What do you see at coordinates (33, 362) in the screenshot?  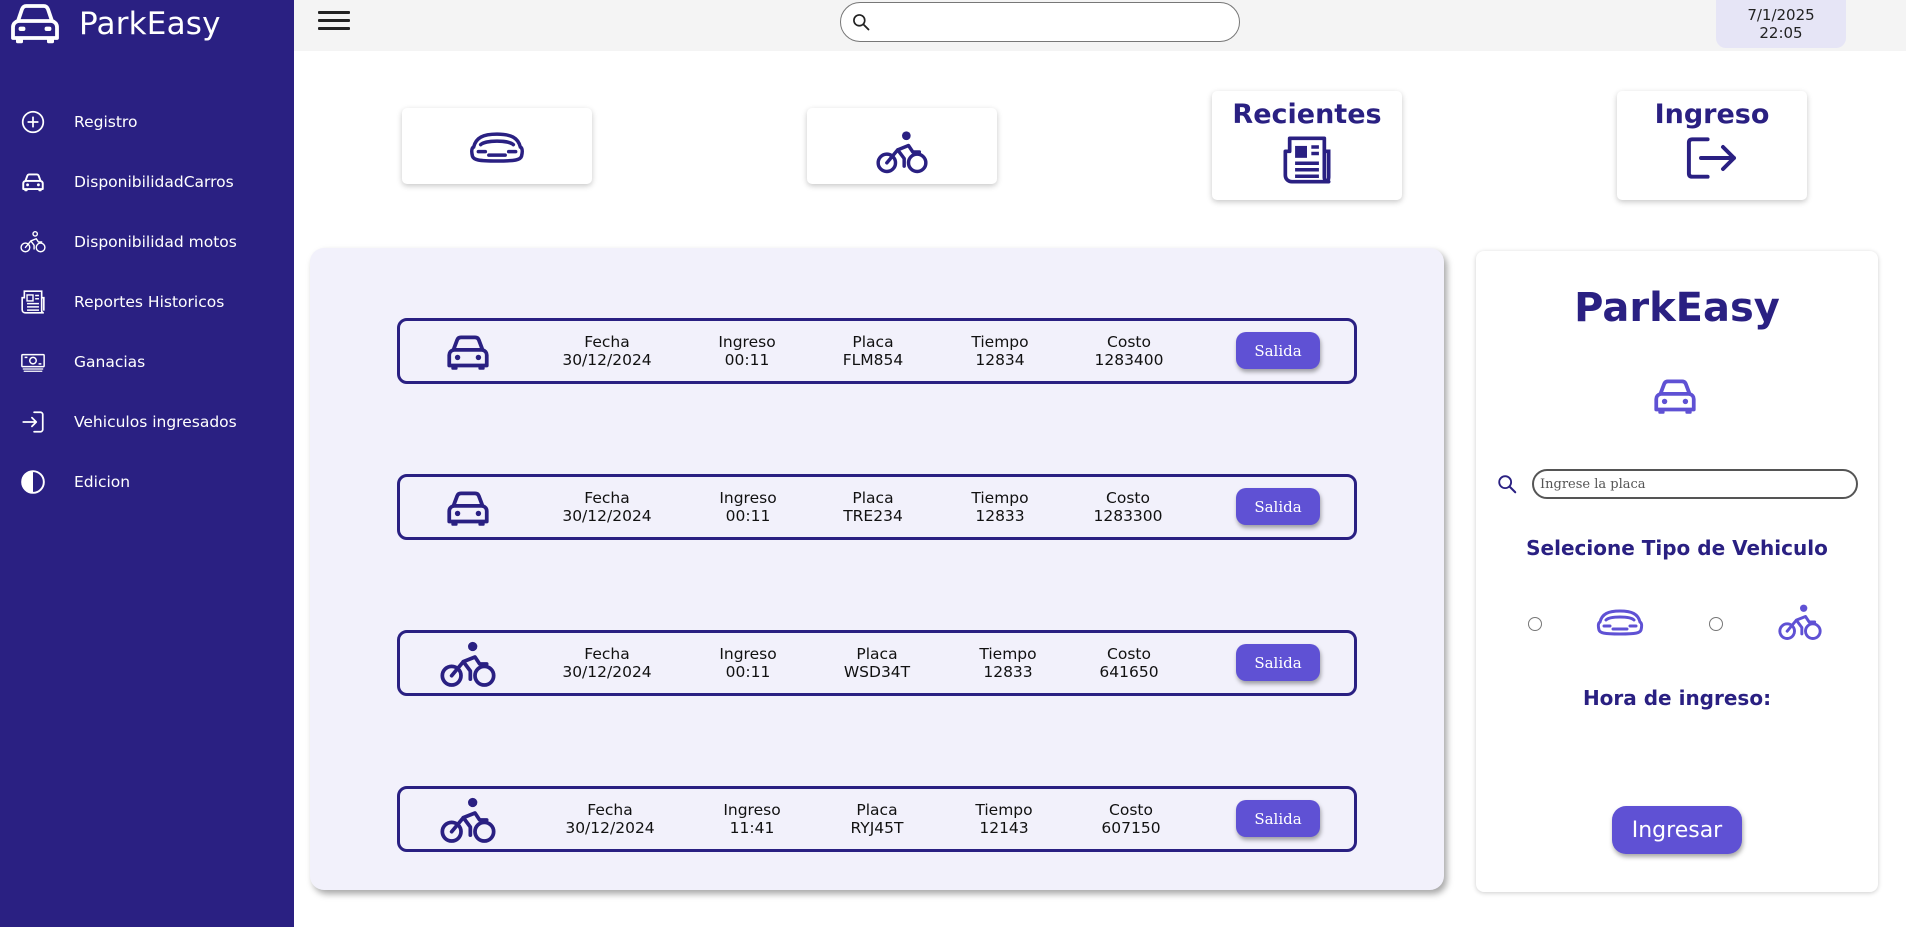 I see `money-icon` at bounding box center [33, 362].